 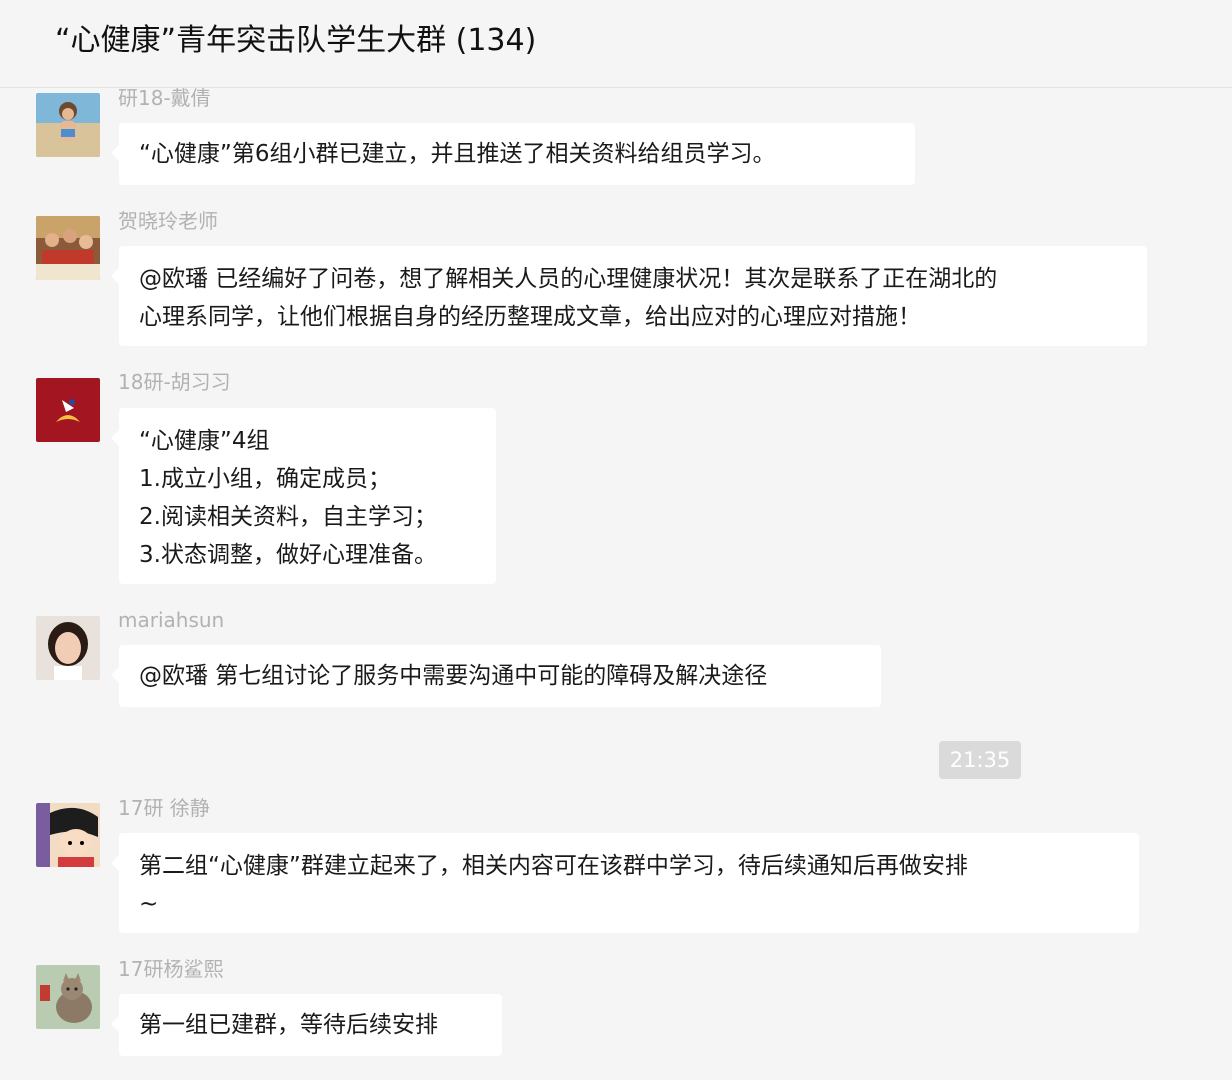 What do you see at coordinates (288, 1025) in the screenshot?
I see `message-text: 第一组已建群，等待后续安排` at bounding box center [288, 1025].